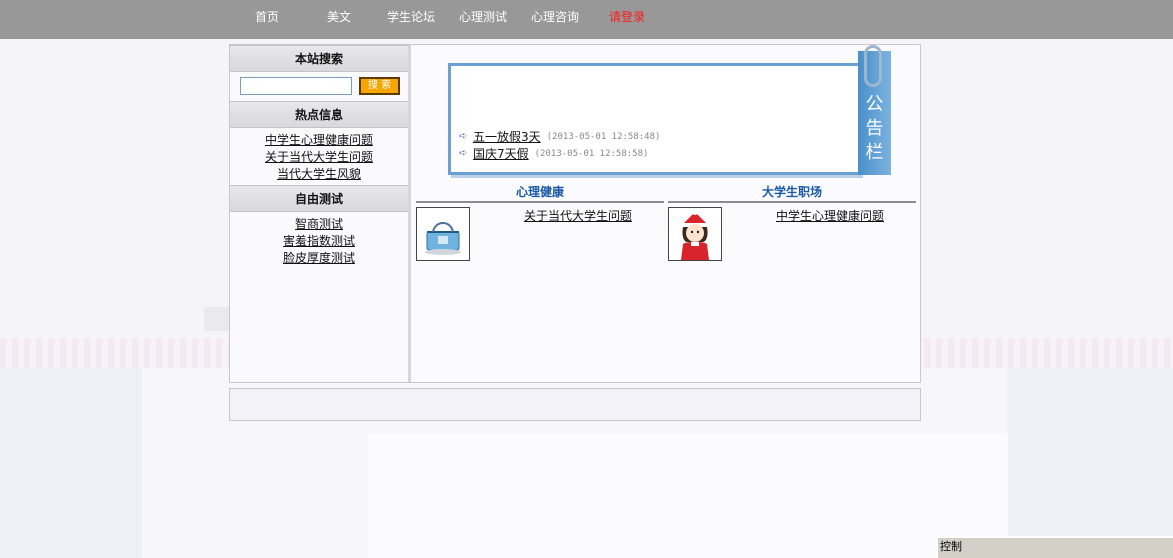  I want to click on column-link: 关于当代大学生问题, so click(578, 215).